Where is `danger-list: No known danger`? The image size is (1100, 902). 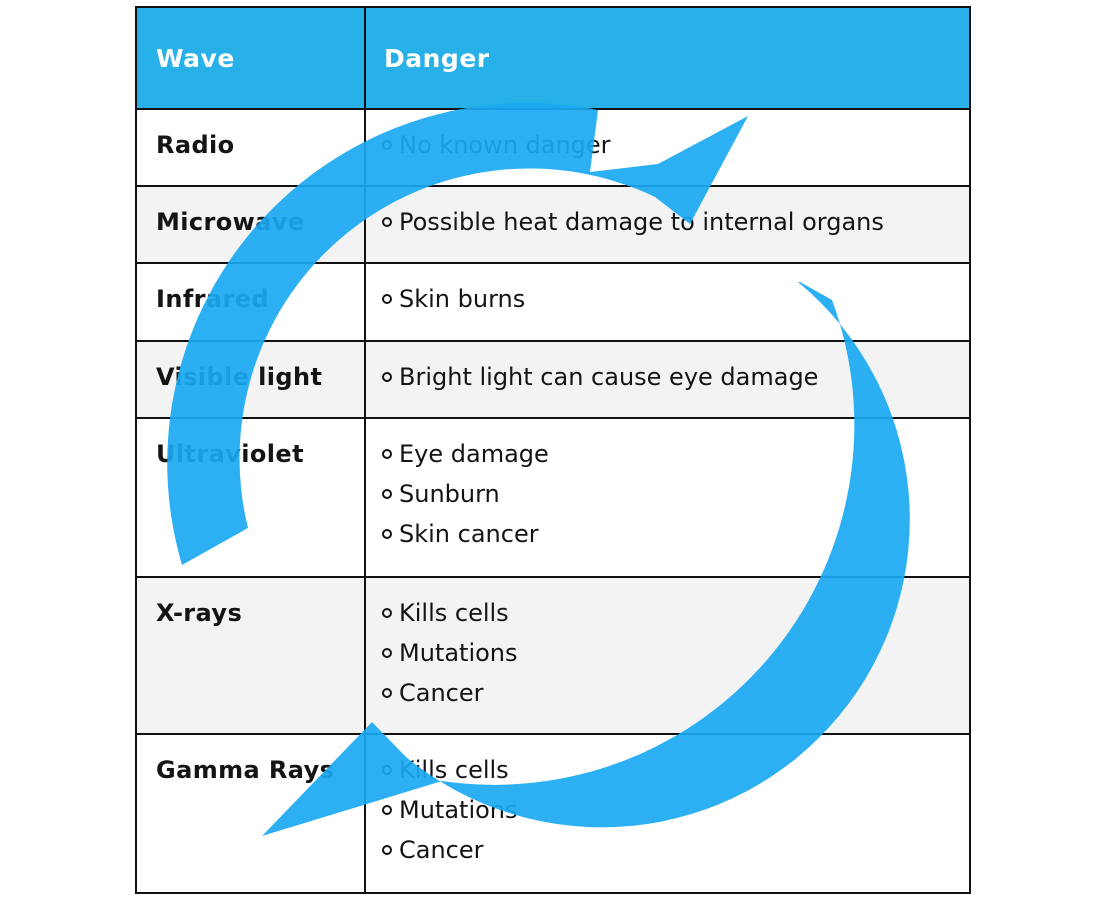
danger-list: No known danger is located at coordinates (674, 145).